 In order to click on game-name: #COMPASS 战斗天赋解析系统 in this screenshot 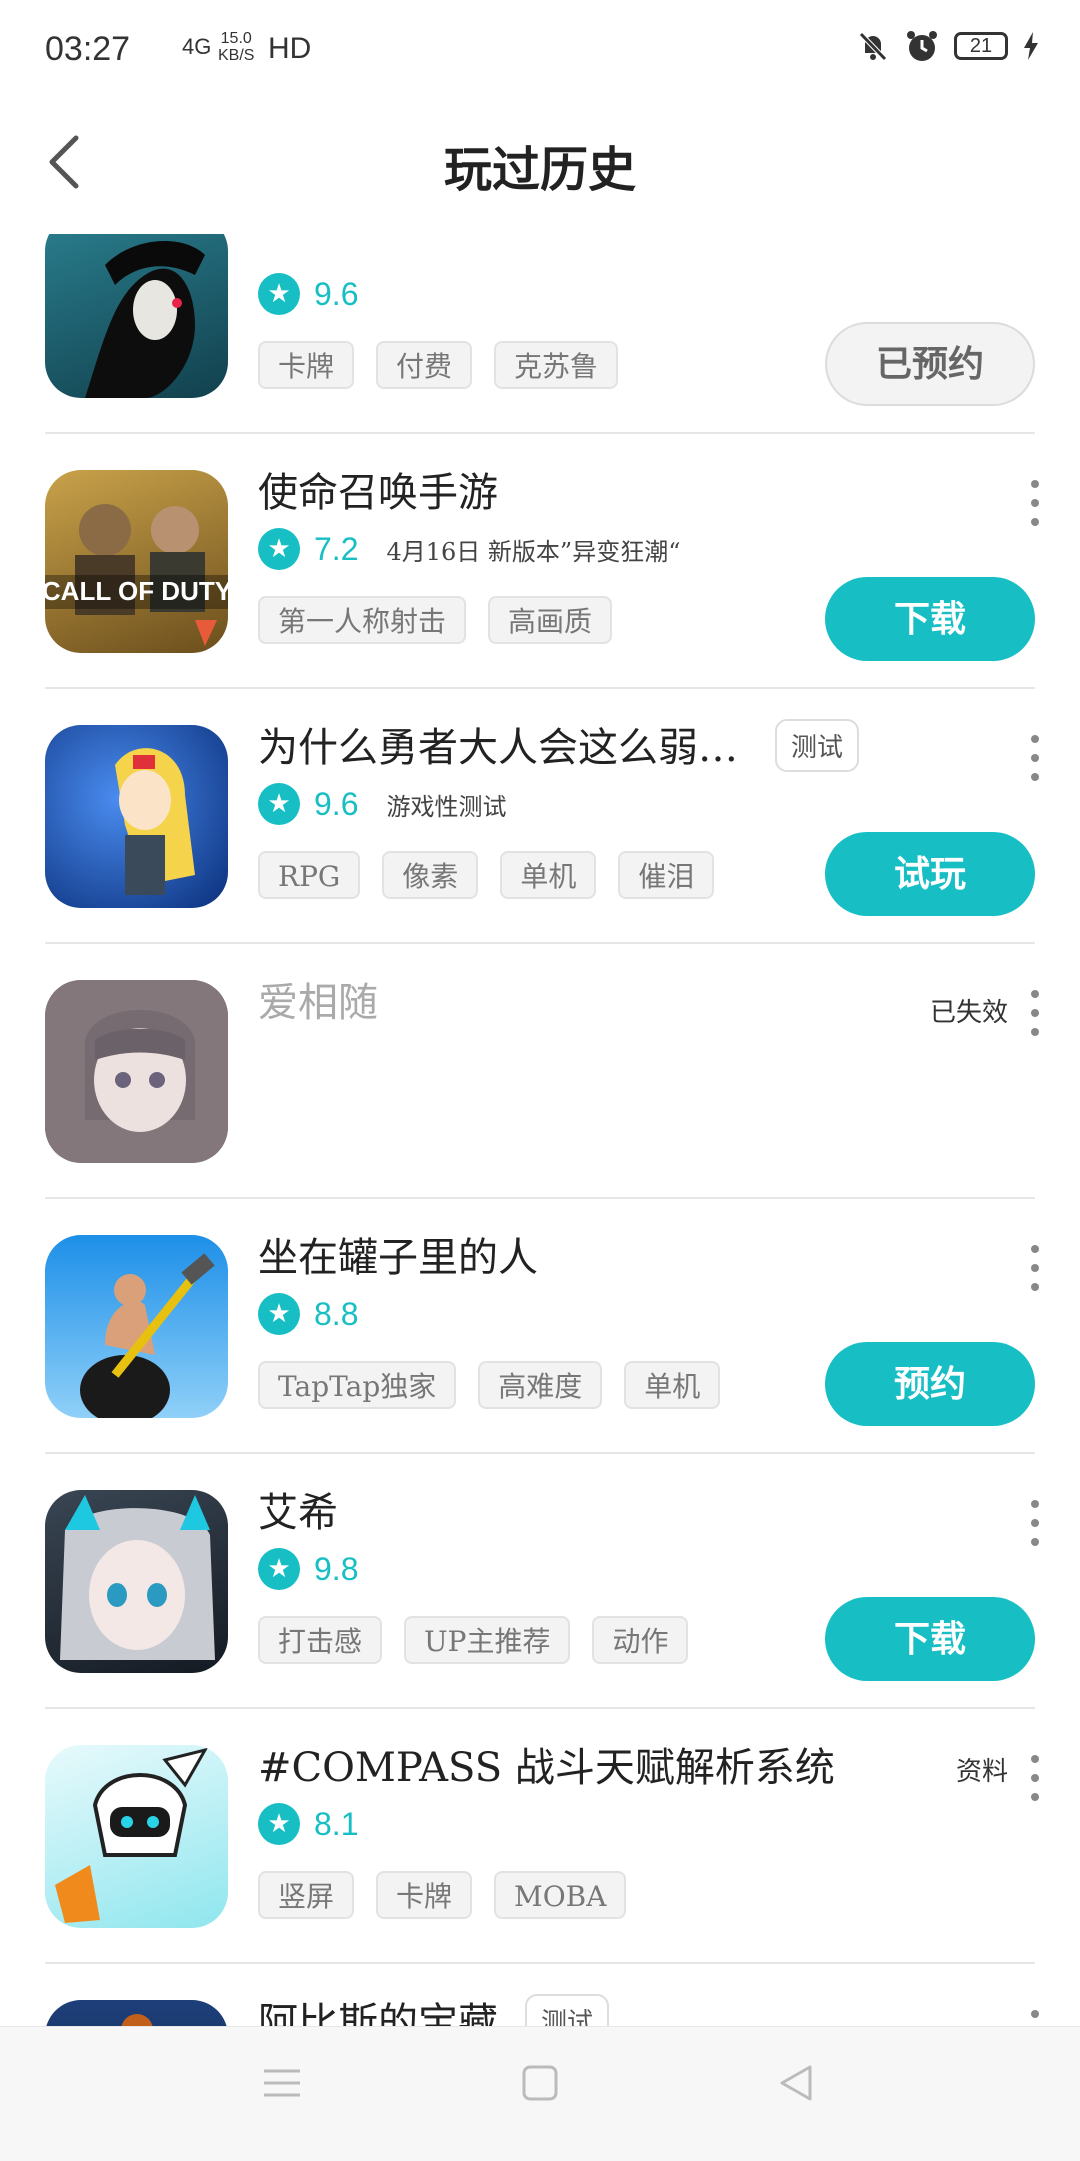, I will do `click(546, 1764)`.